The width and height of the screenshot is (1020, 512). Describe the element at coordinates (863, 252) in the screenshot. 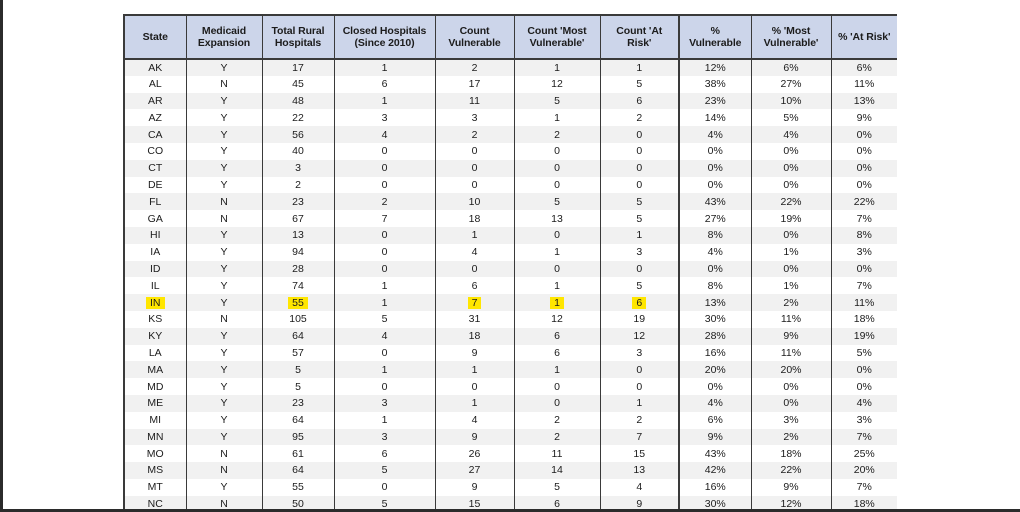

I see `cell-pct_risk: 3%` at that location.